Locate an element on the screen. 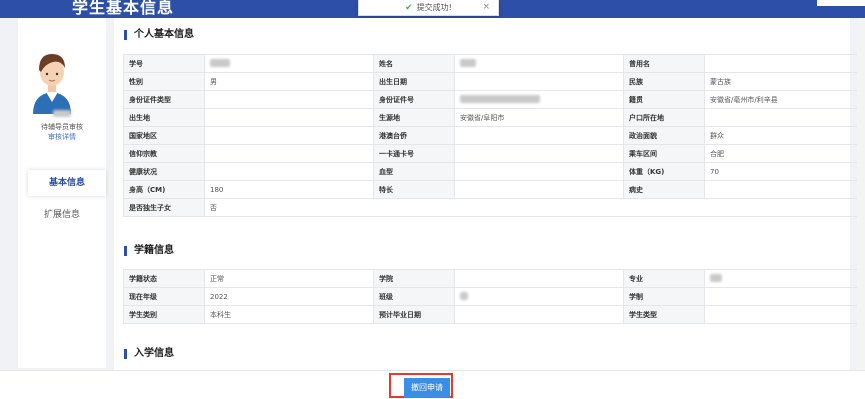  table-row: 学号 姓名 曾用名 is located at coordinates (494, 64).